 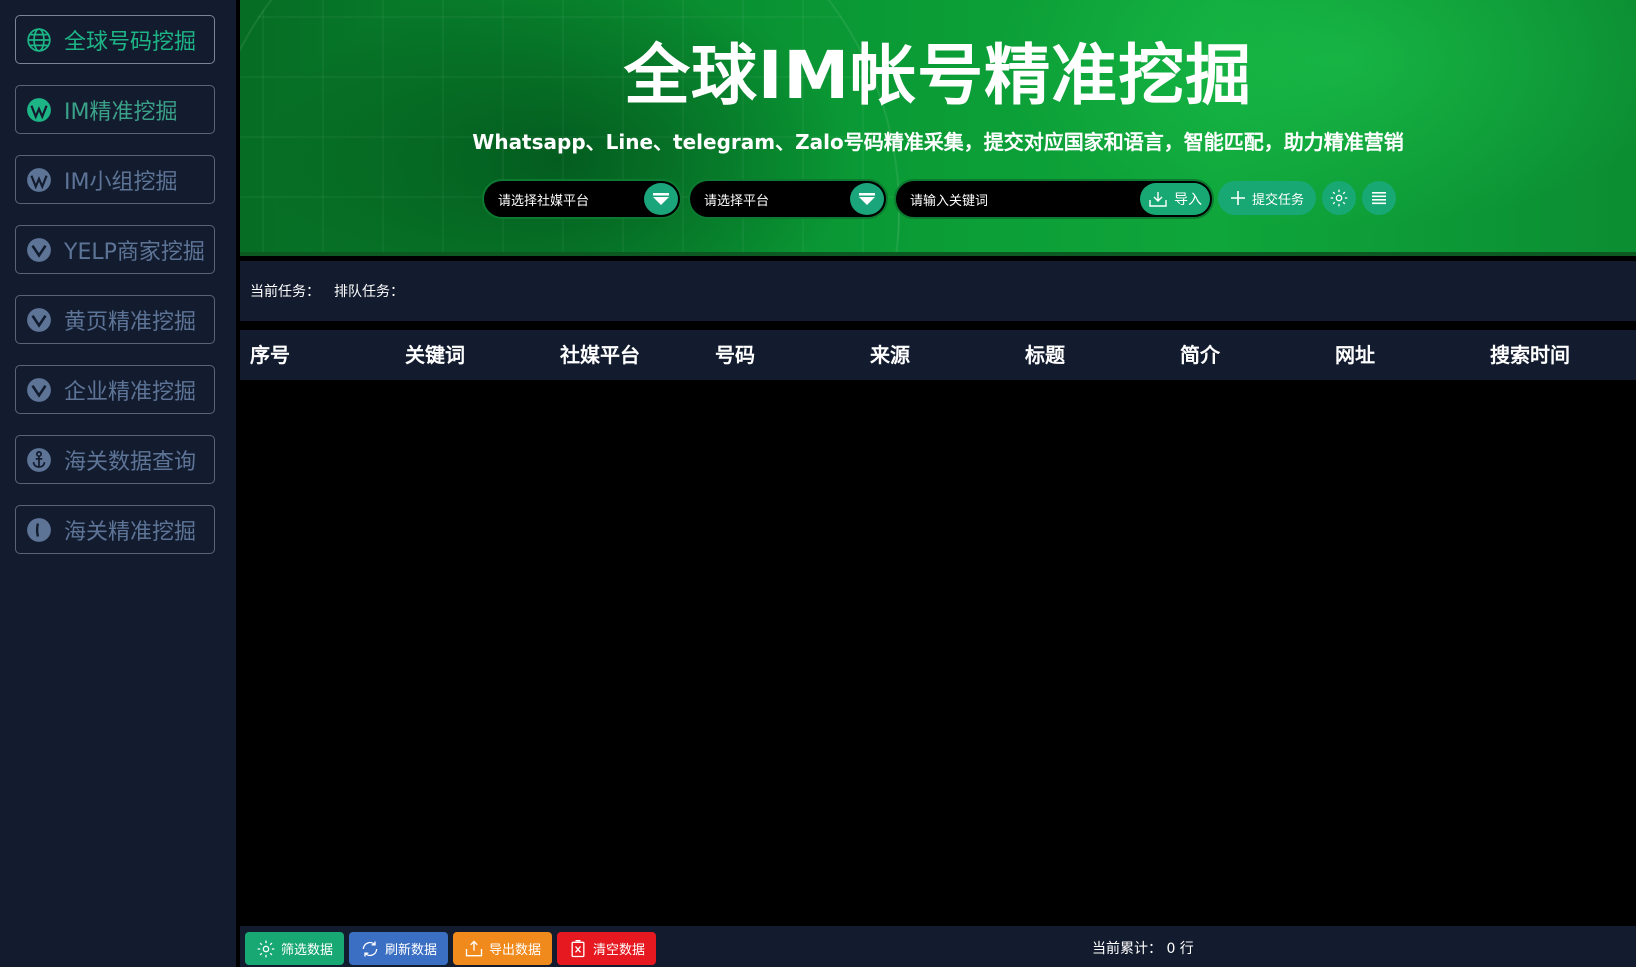 What do you see at coordinates (618, 950) in the screenshot?
I see `clear-data-label: 清空数据` at bounding box center [618, 950].